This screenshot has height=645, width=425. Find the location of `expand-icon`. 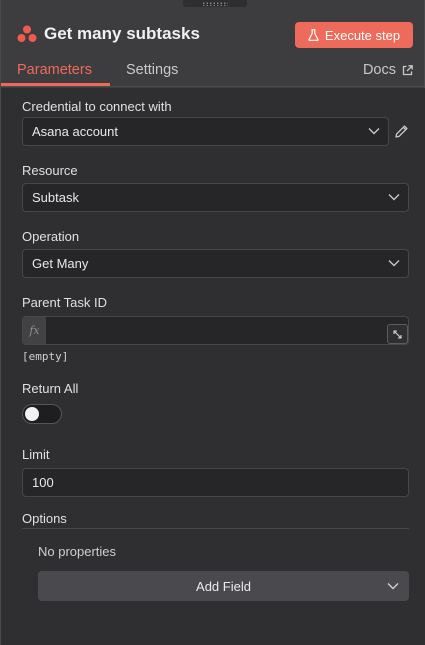

expand-icon is located at coordinates (397, 334).